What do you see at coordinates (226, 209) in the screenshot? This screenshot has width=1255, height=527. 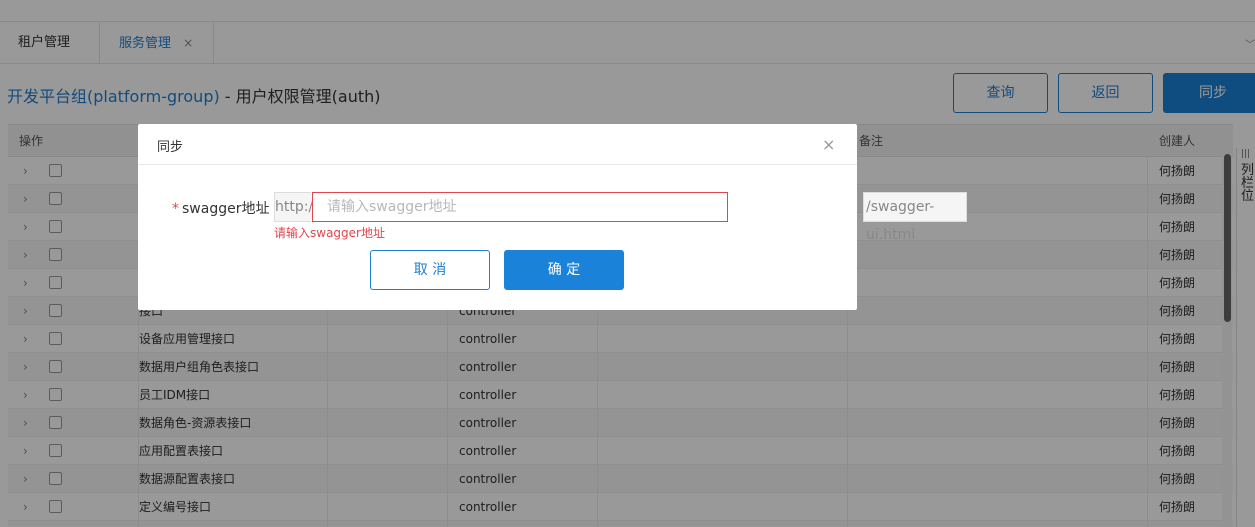 I see `field-label-text: swagger地址` at bounding box center [226, 209].